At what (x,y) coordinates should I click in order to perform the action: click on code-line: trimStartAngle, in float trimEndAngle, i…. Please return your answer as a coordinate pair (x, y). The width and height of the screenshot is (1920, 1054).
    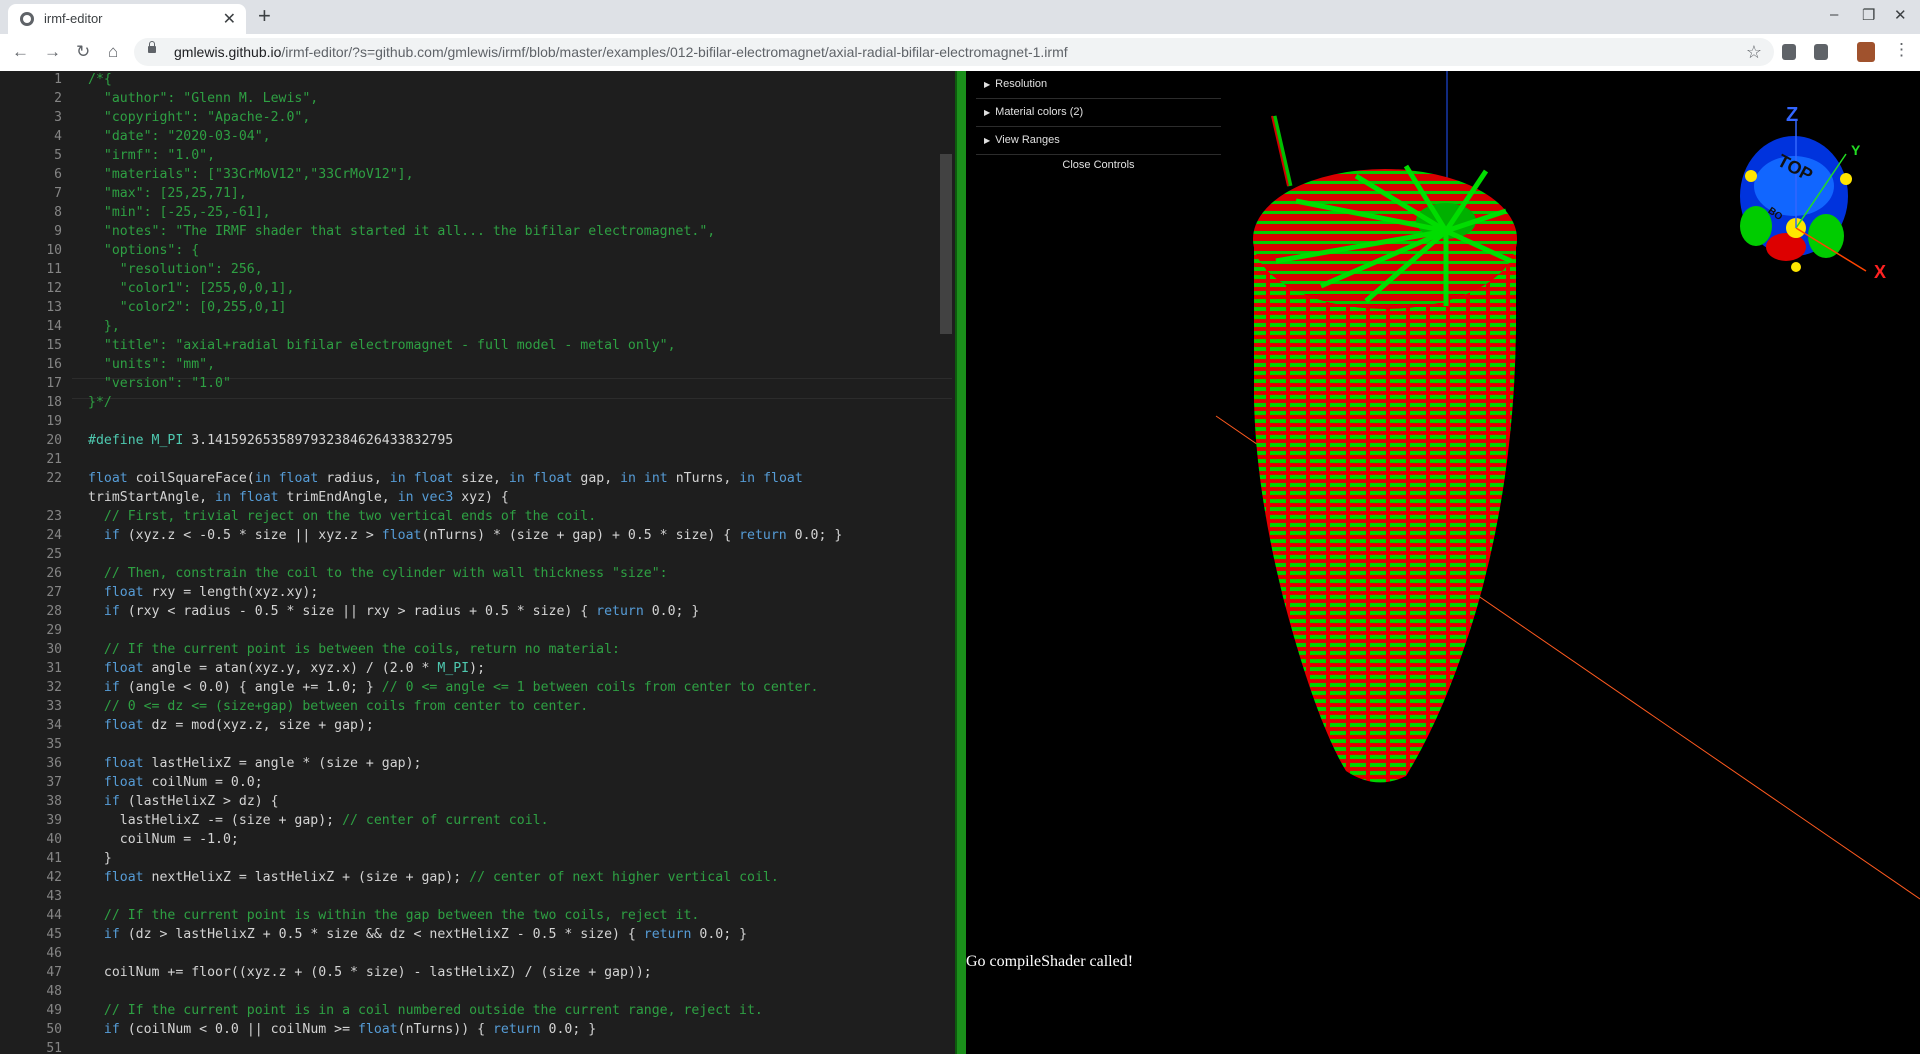
    Looking at the image, I should click on (298, 497).